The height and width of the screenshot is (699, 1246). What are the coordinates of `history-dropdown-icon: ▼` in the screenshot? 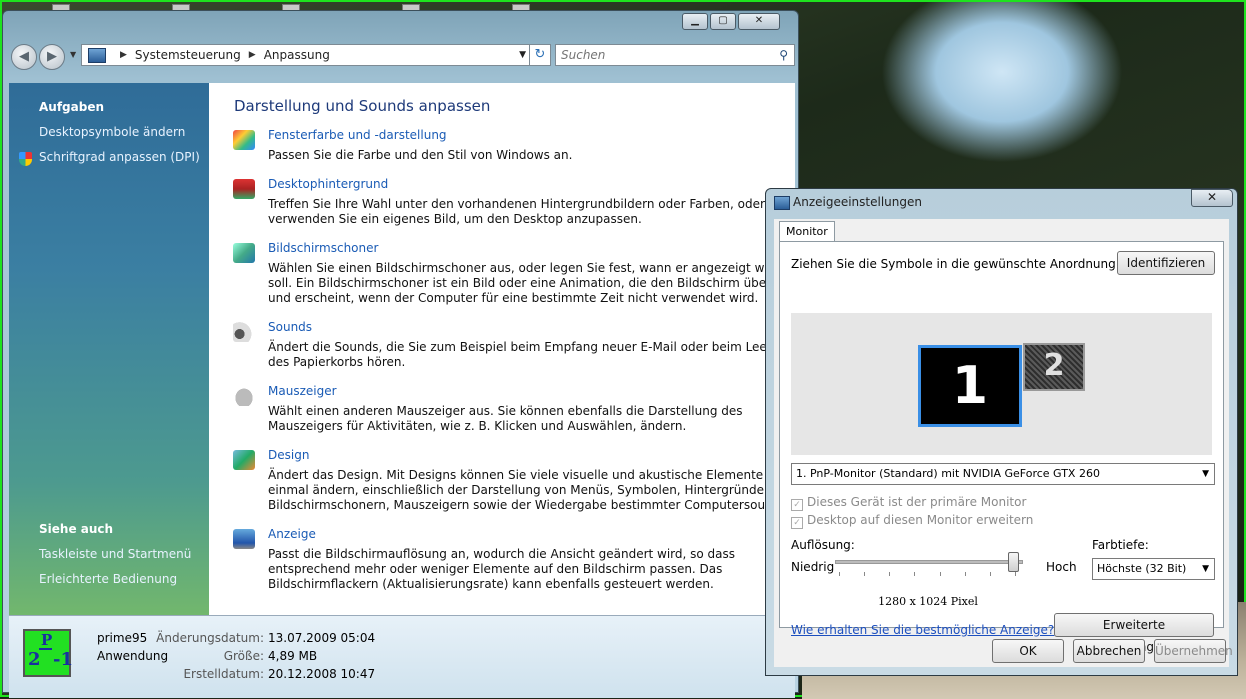 It's located at (73, 54).